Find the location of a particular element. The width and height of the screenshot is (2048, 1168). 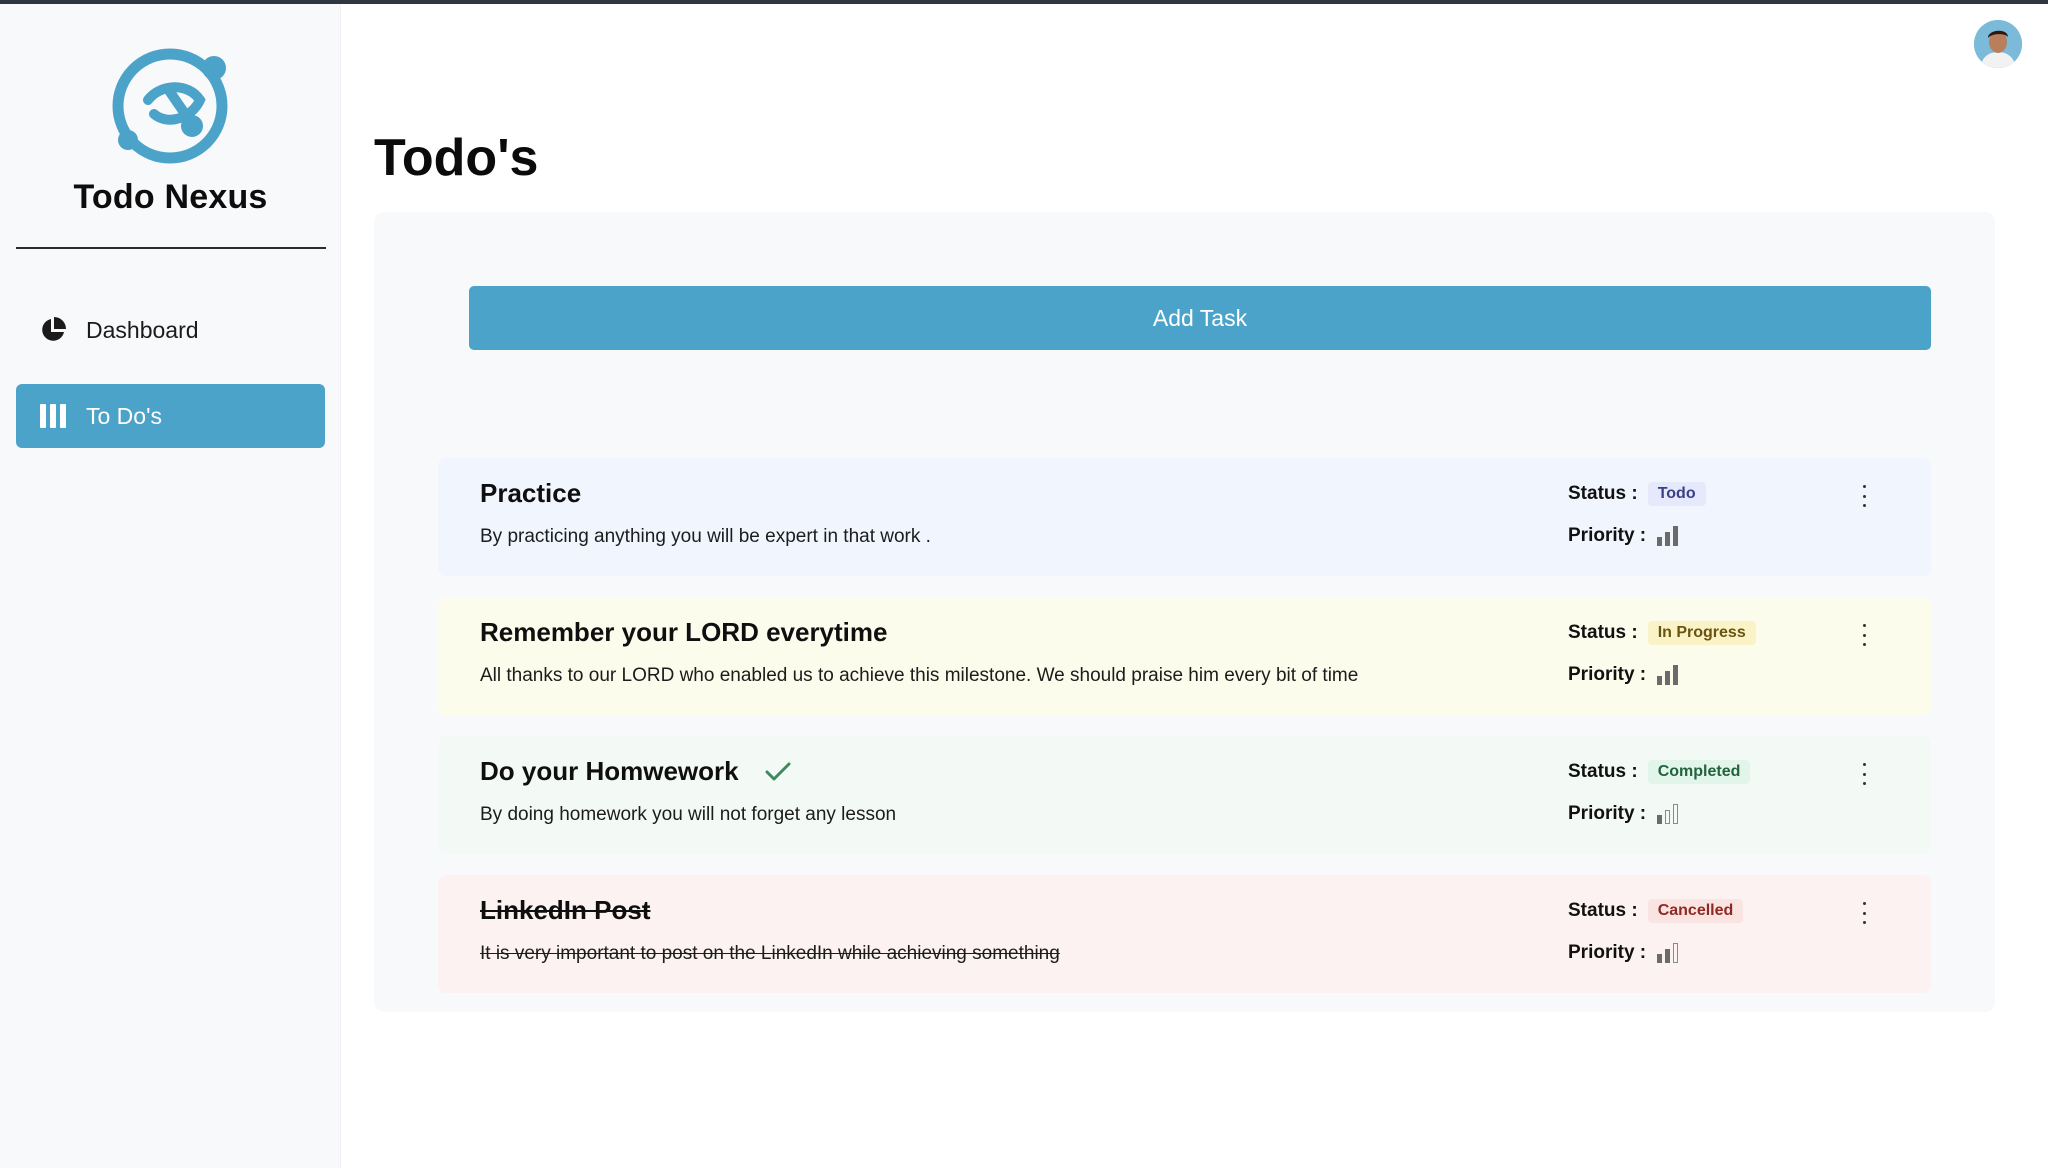

task-title: Do your Homwework is located at coordinates (635, 771).